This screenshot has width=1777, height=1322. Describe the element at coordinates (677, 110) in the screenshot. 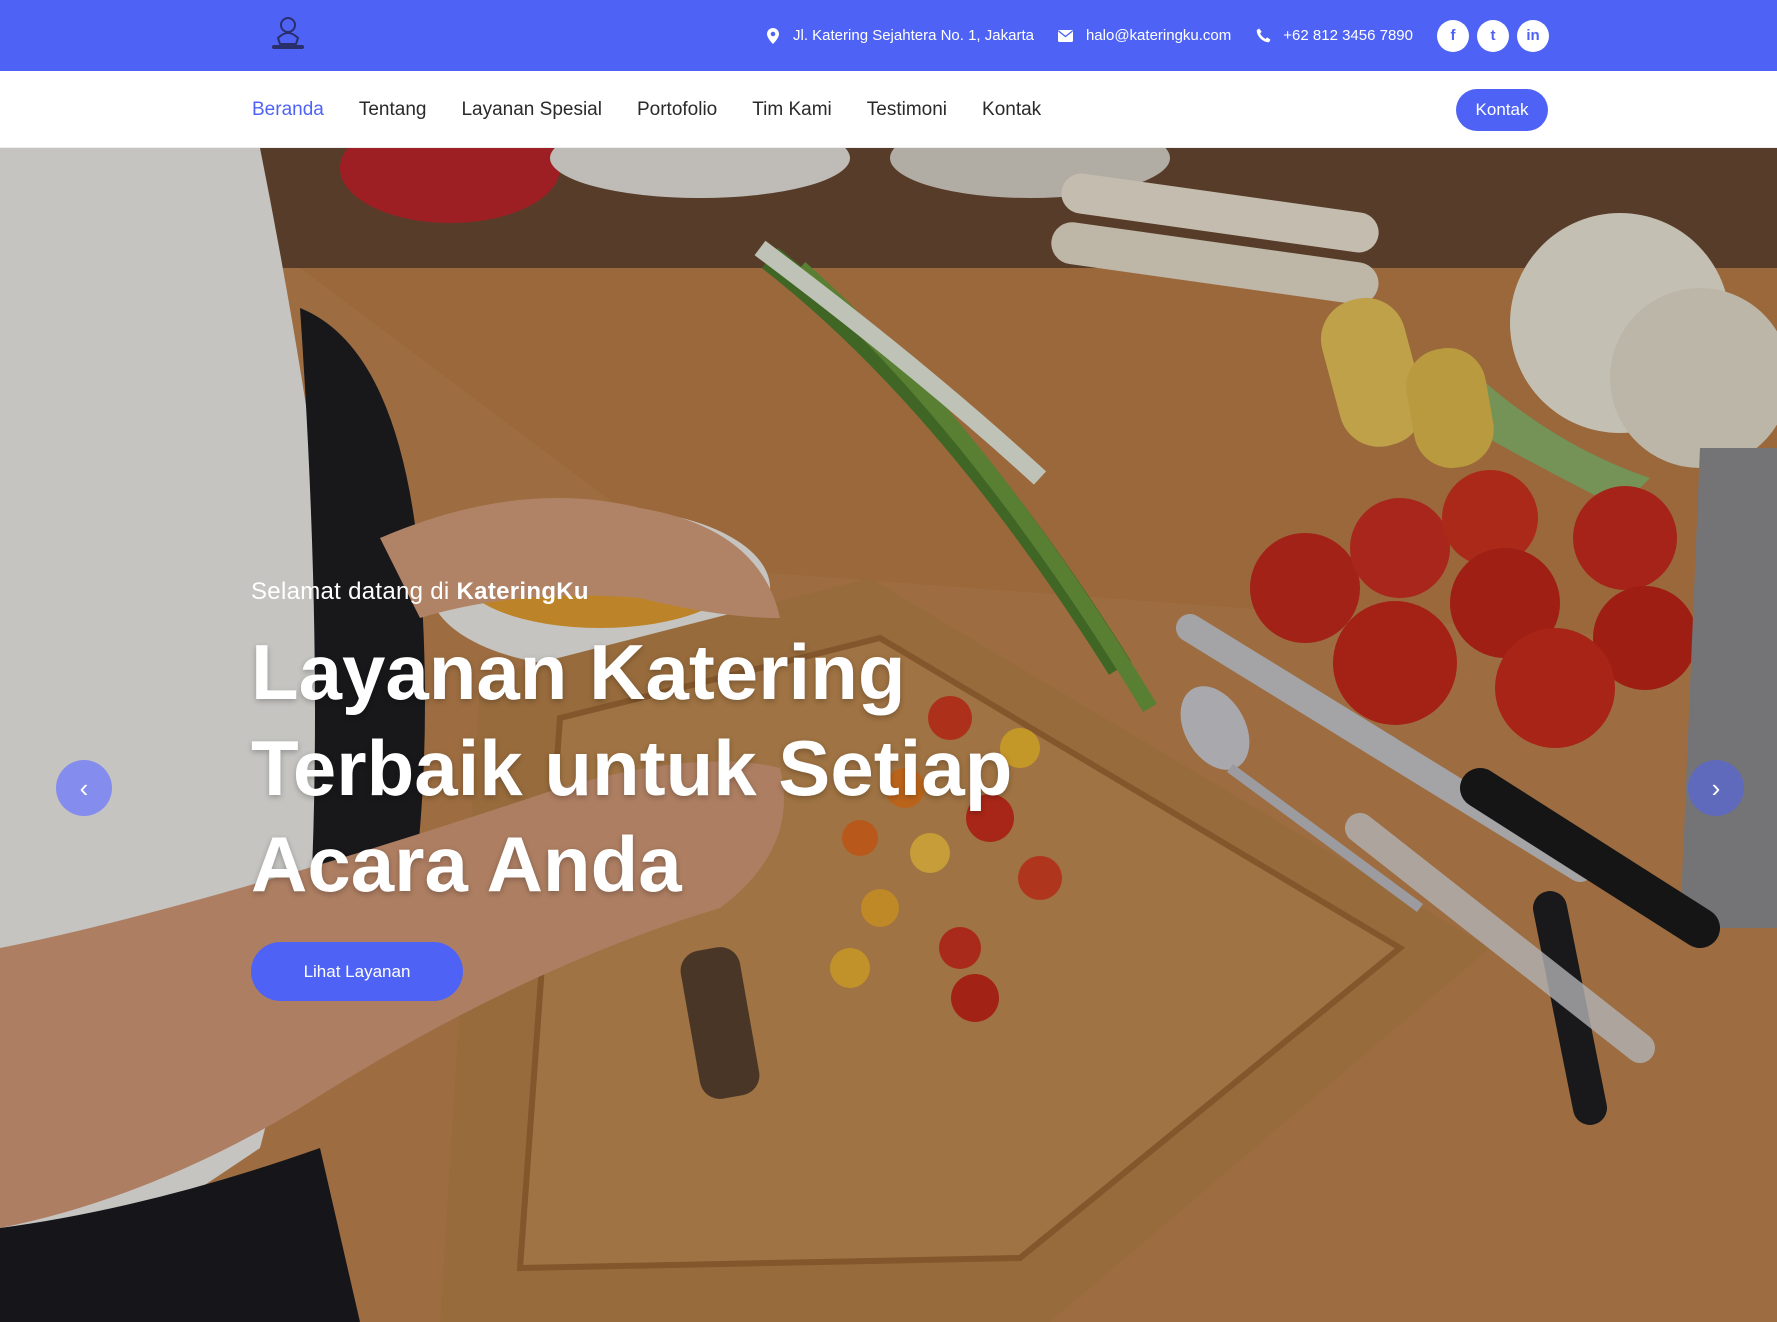

I see `nav-link-portofolio: Portofolio` at that location.